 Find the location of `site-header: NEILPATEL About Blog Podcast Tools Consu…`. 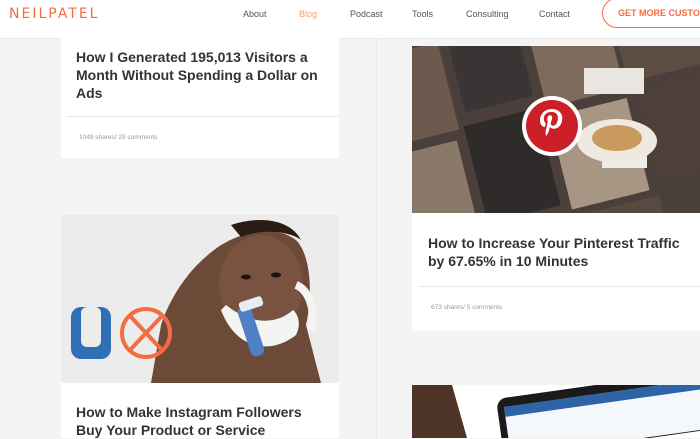

site-header: NEILPATEL About Blog Podcast Tools Consu… is located at coordinates (350, 19).